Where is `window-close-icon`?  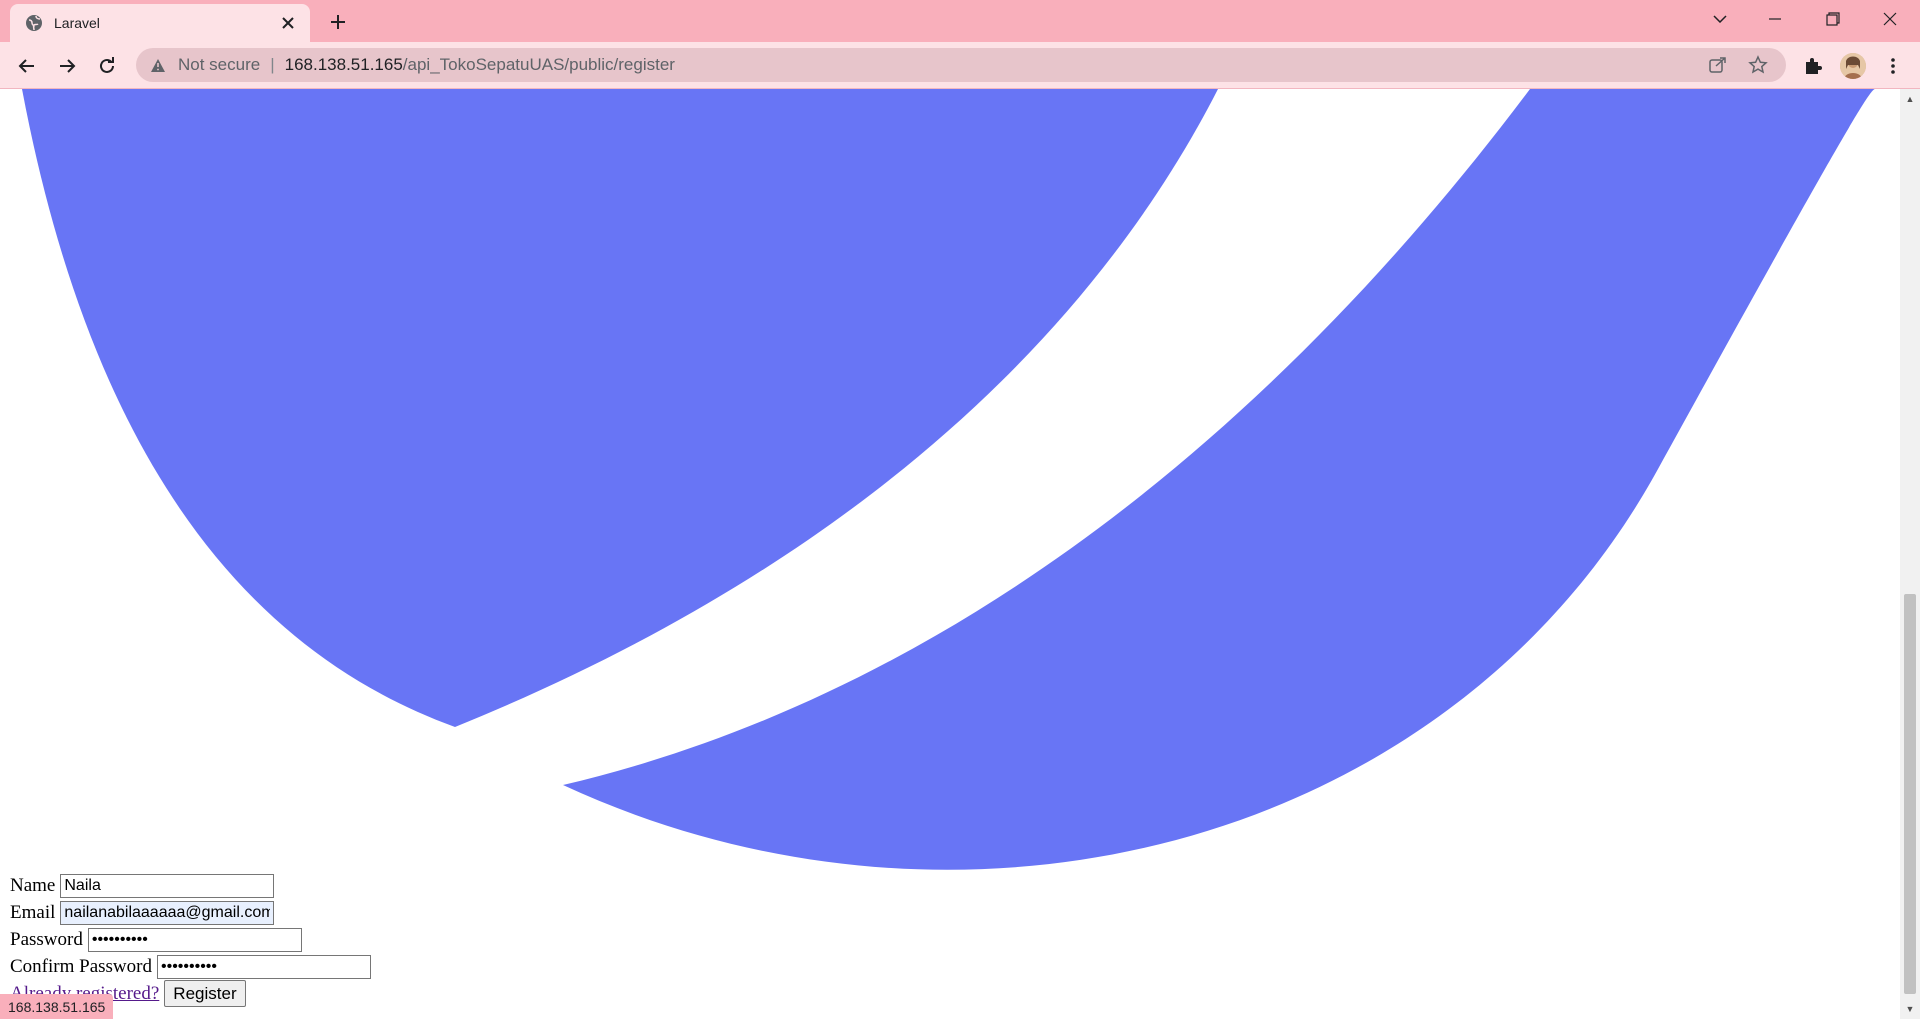 window-close-icon is located at coordinates (1890, 19).